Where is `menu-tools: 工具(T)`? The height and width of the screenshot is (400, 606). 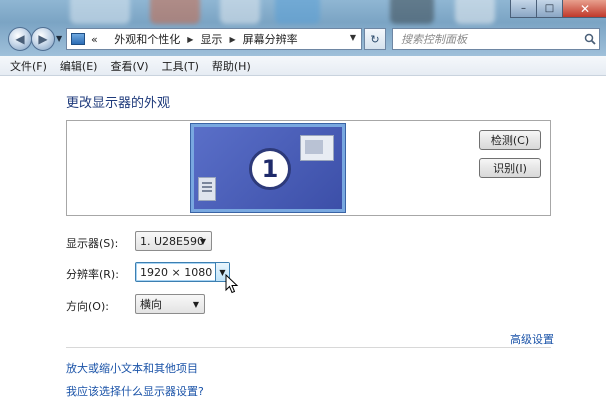
menu-tools: 工具(T) is located at coordinates (180, 66).